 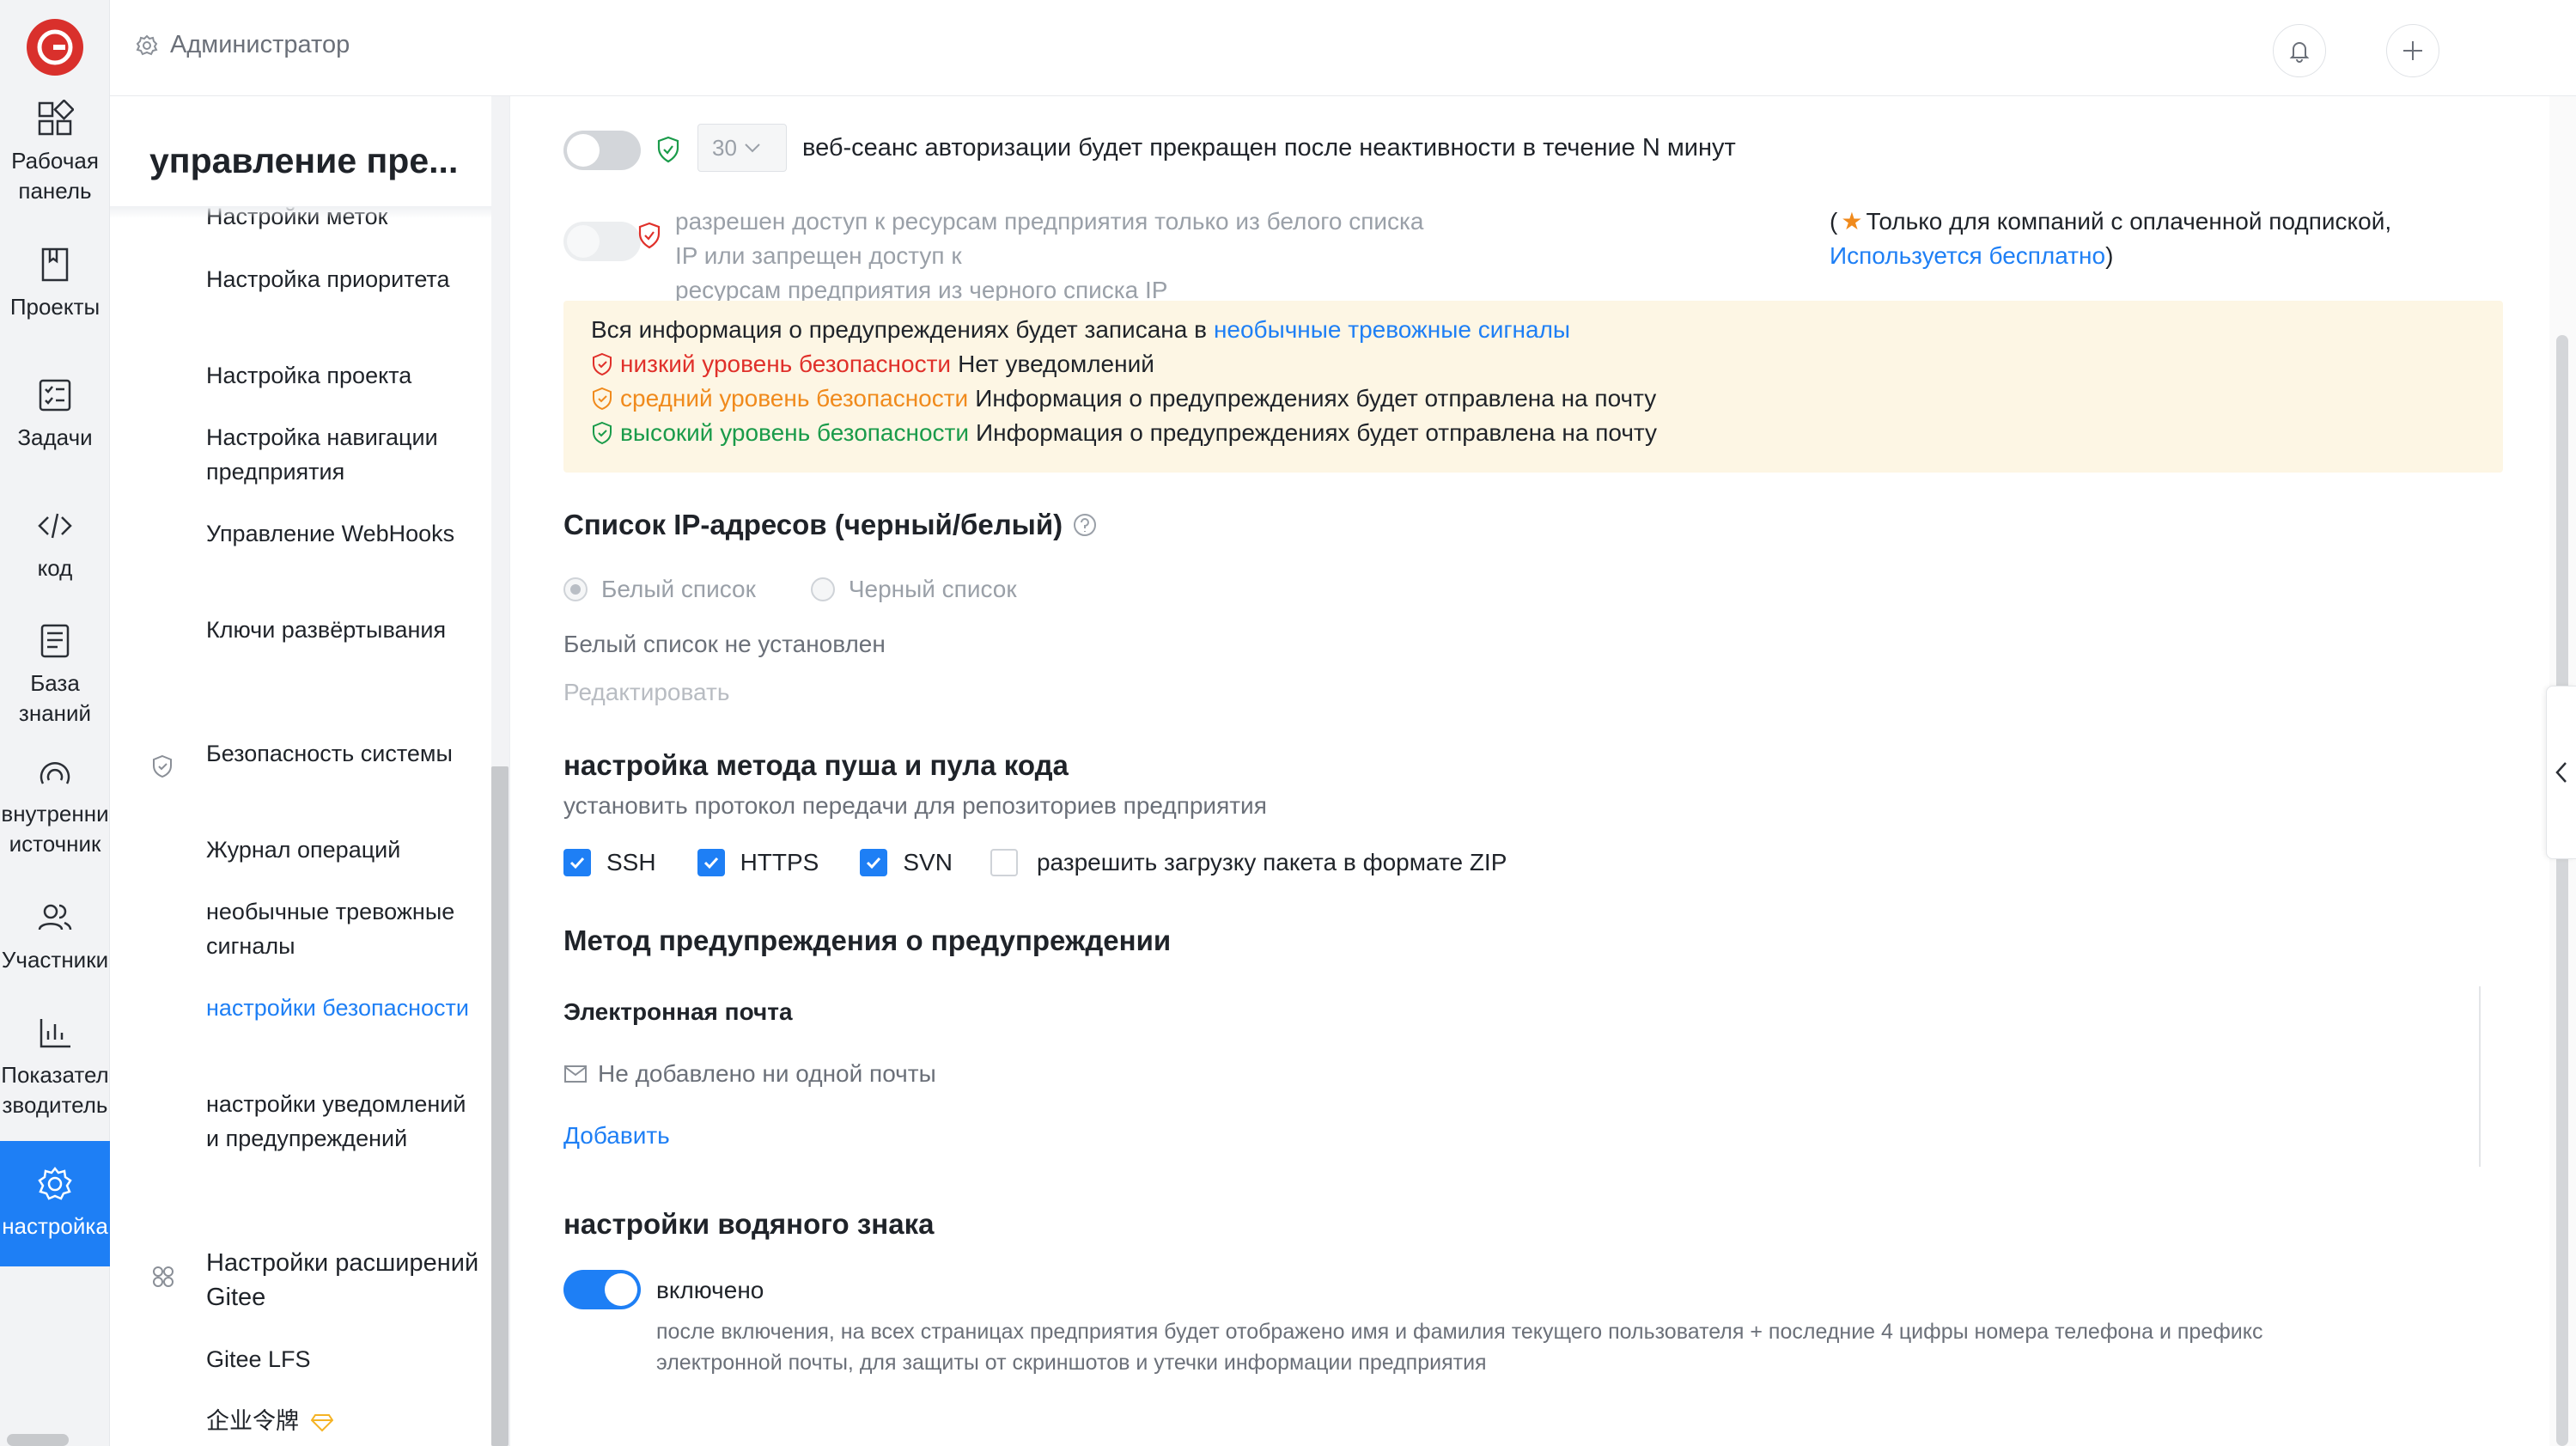 I want to click on blacklist-radio, so click(x=822, y=589).